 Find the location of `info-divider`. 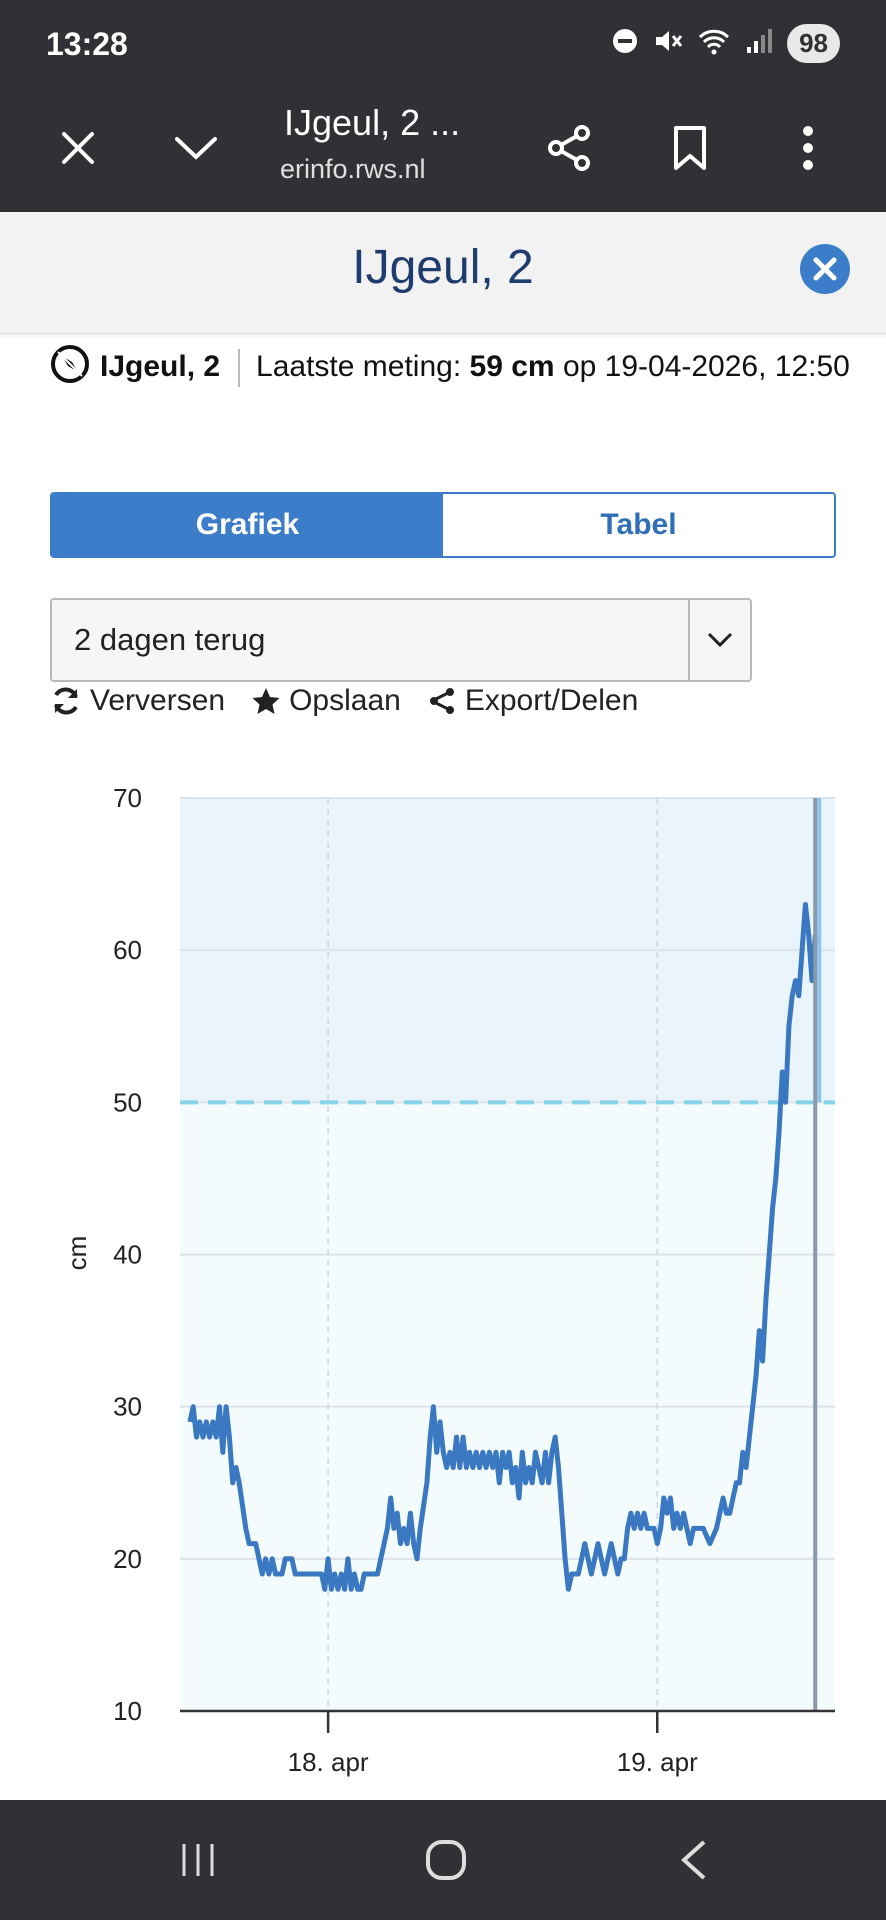

info-divider is located at coordinates (239, 368).